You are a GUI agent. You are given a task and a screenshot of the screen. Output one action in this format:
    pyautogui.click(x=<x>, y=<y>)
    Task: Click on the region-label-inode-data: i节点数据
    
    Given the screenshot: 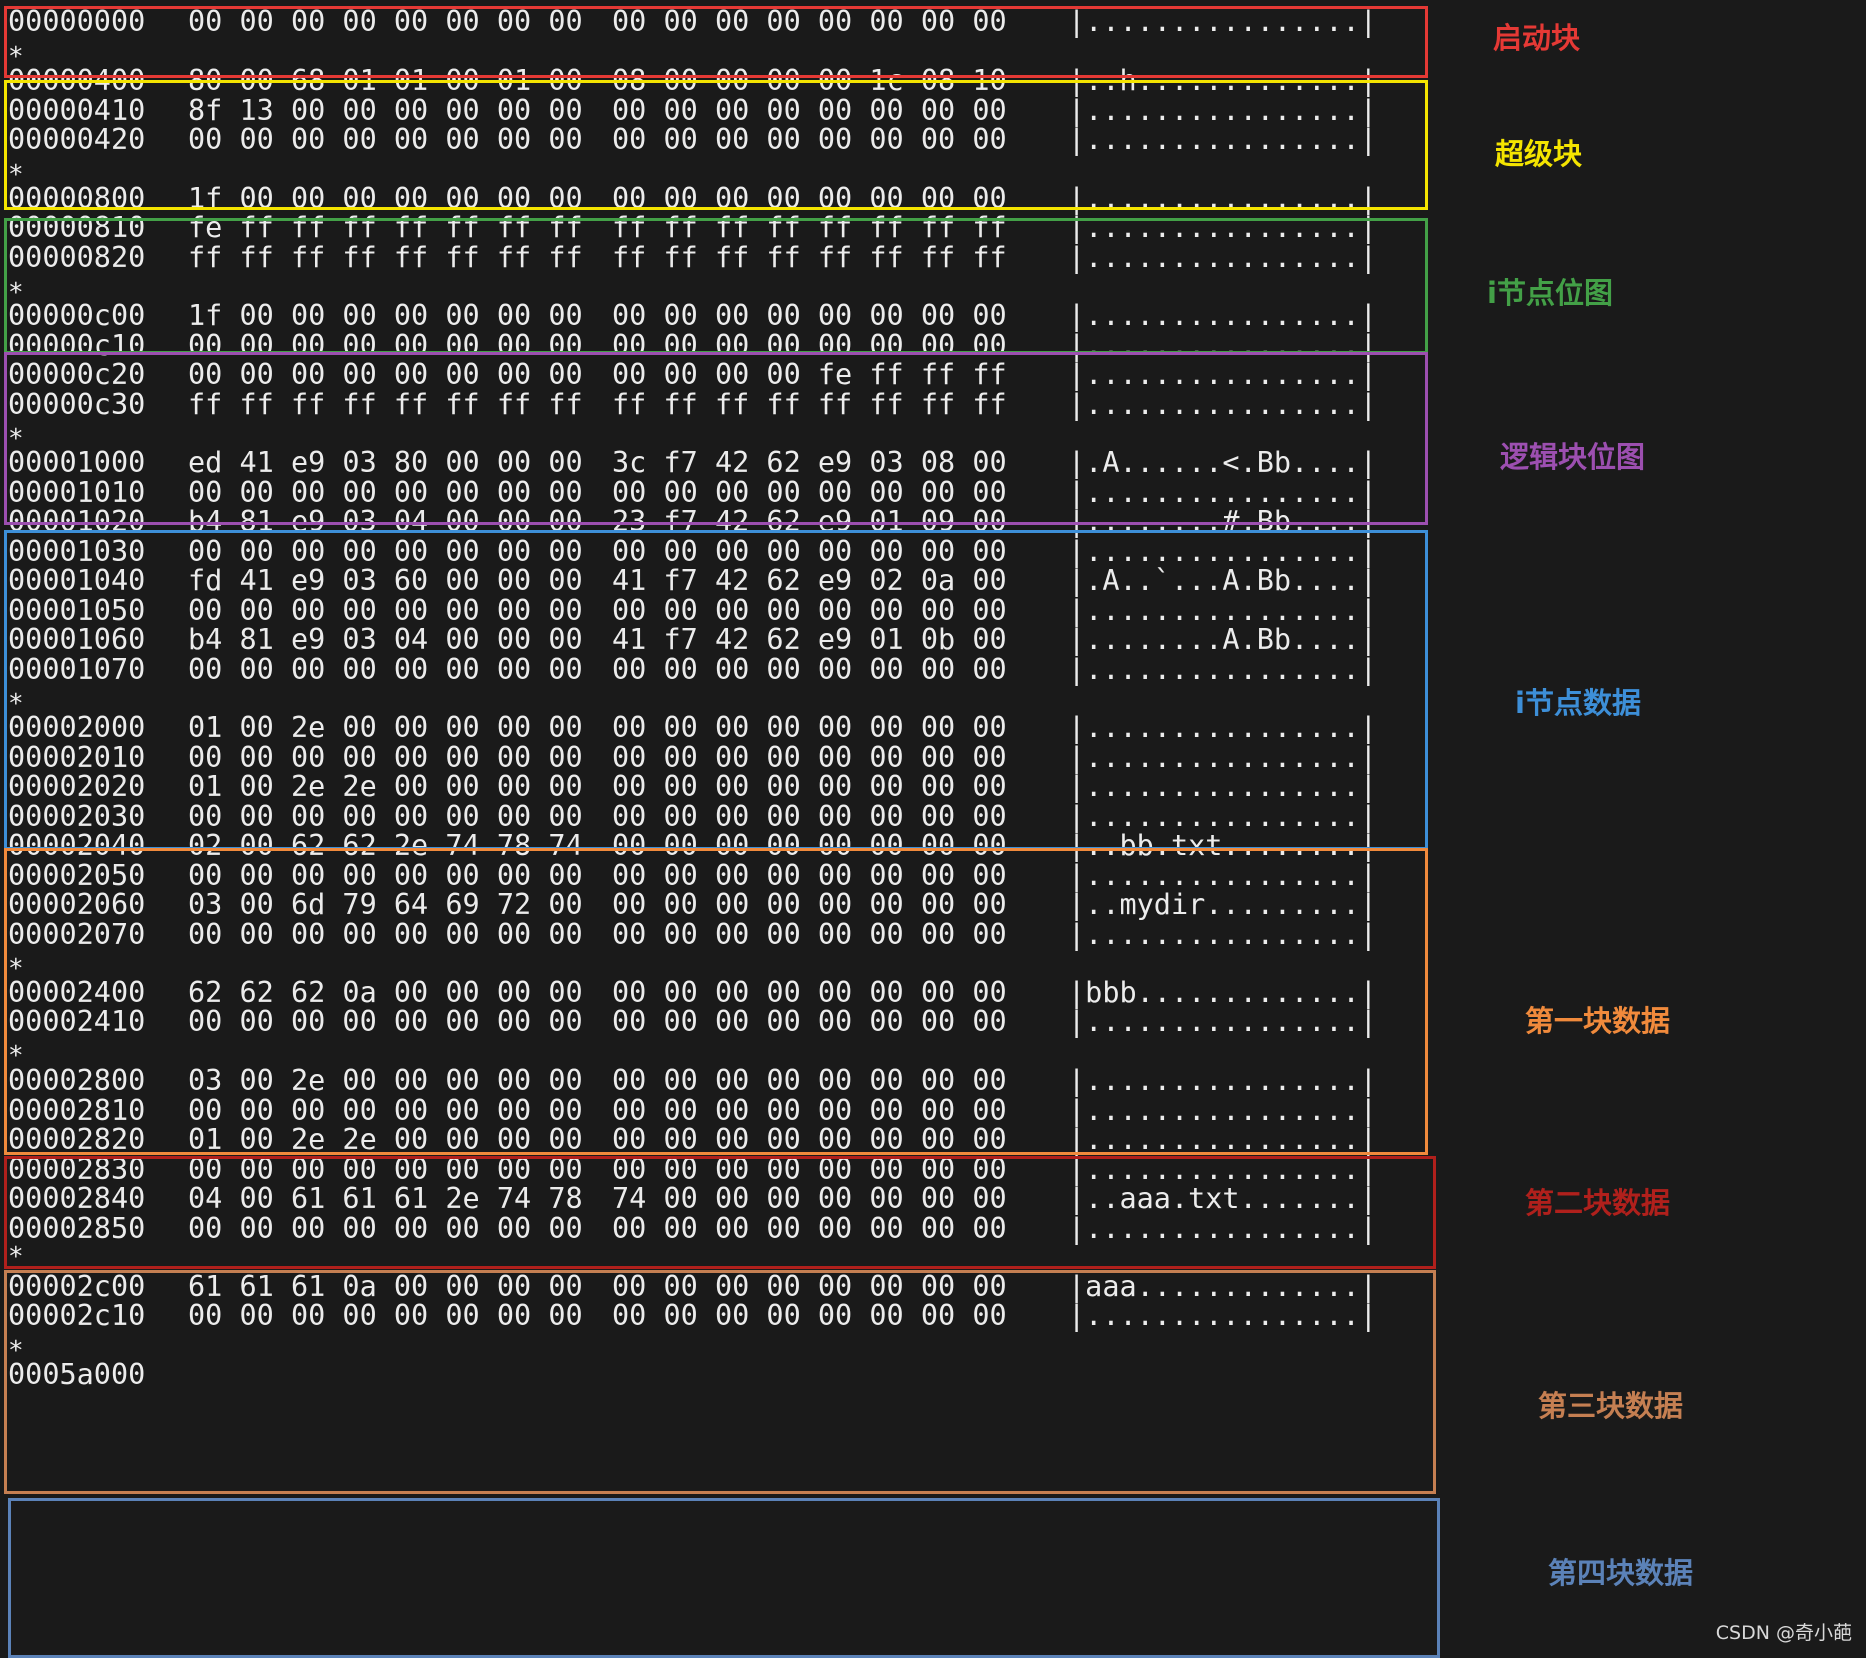 What is the action you would take?
    pyautogui.click(x=1578, y=703)
    